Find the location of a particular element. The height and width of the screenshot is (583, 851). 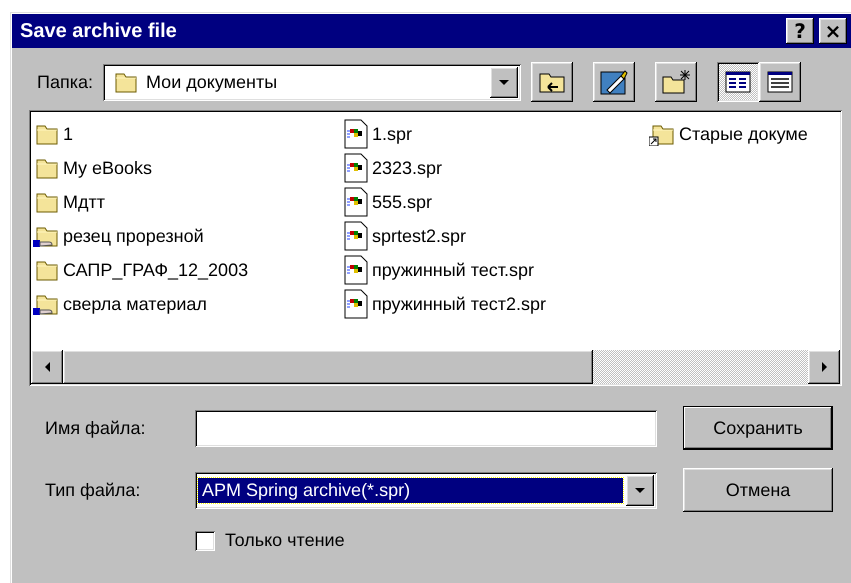

desktop-icon is located at coordinates (613, 82).